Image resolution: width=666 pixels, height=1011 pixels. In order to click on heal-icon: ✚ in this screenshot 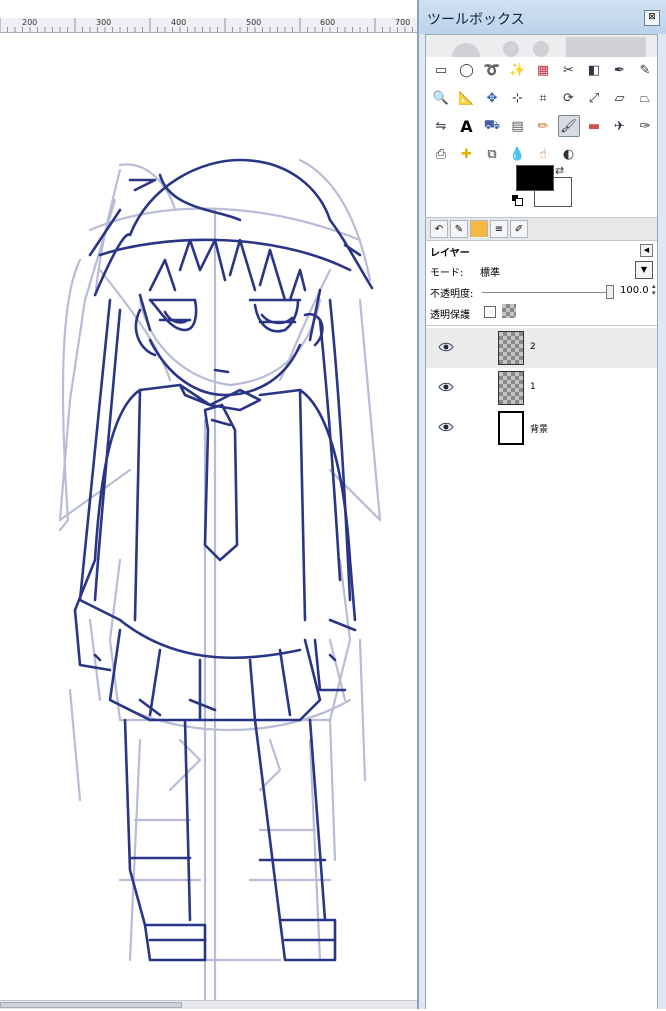, I will do `click(467, 154)`.